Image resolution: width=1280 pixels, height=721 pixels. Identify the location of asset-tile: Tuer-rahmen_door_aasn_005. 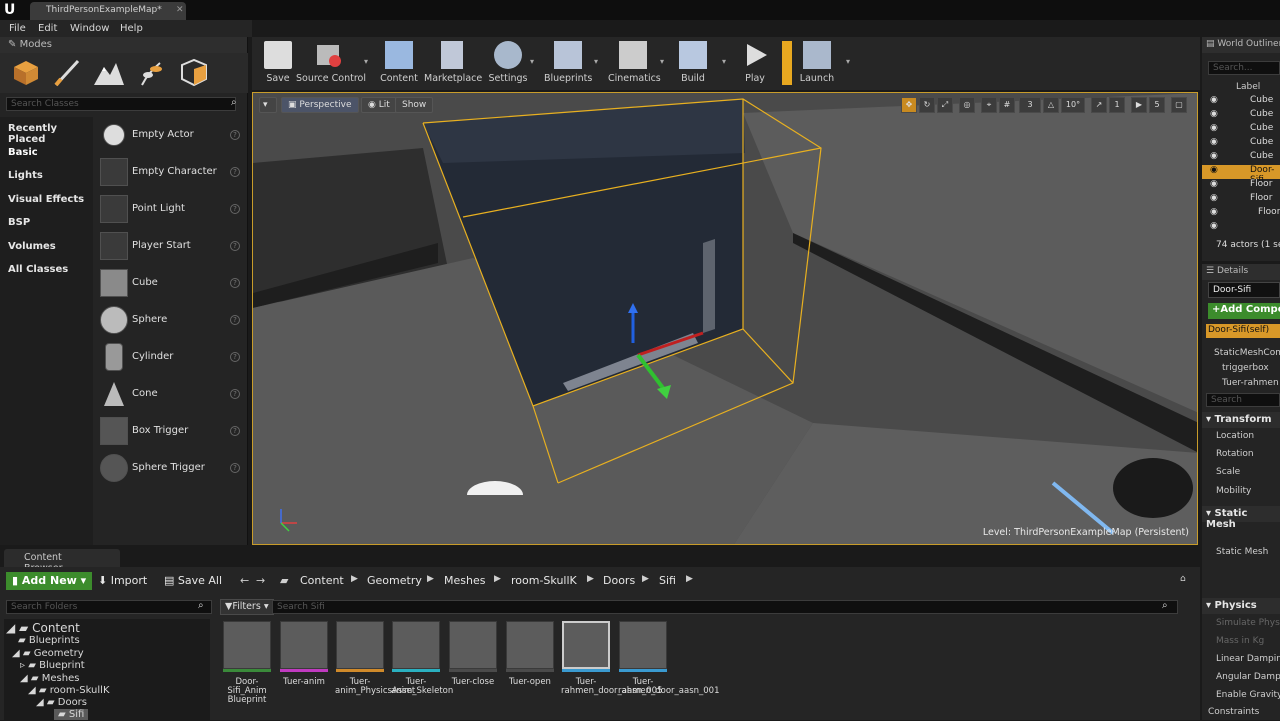
(612, 671).